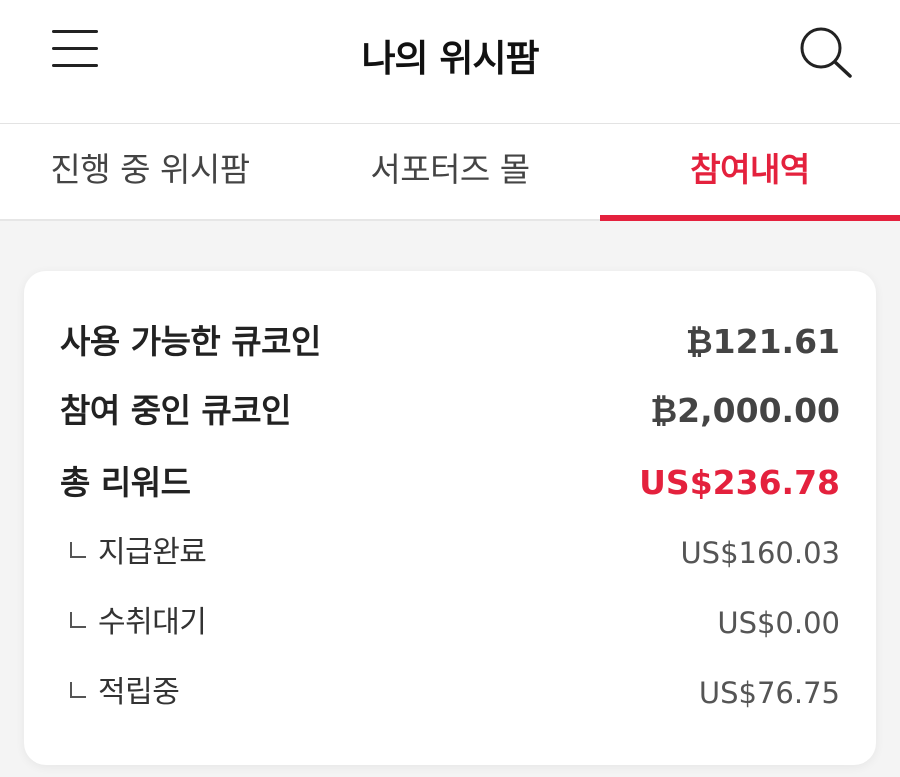 This screenshot has height=777, width=900. I want to click on tab-ongoing-wishfarm: 진행 중 위시팜, so click(150, 171).